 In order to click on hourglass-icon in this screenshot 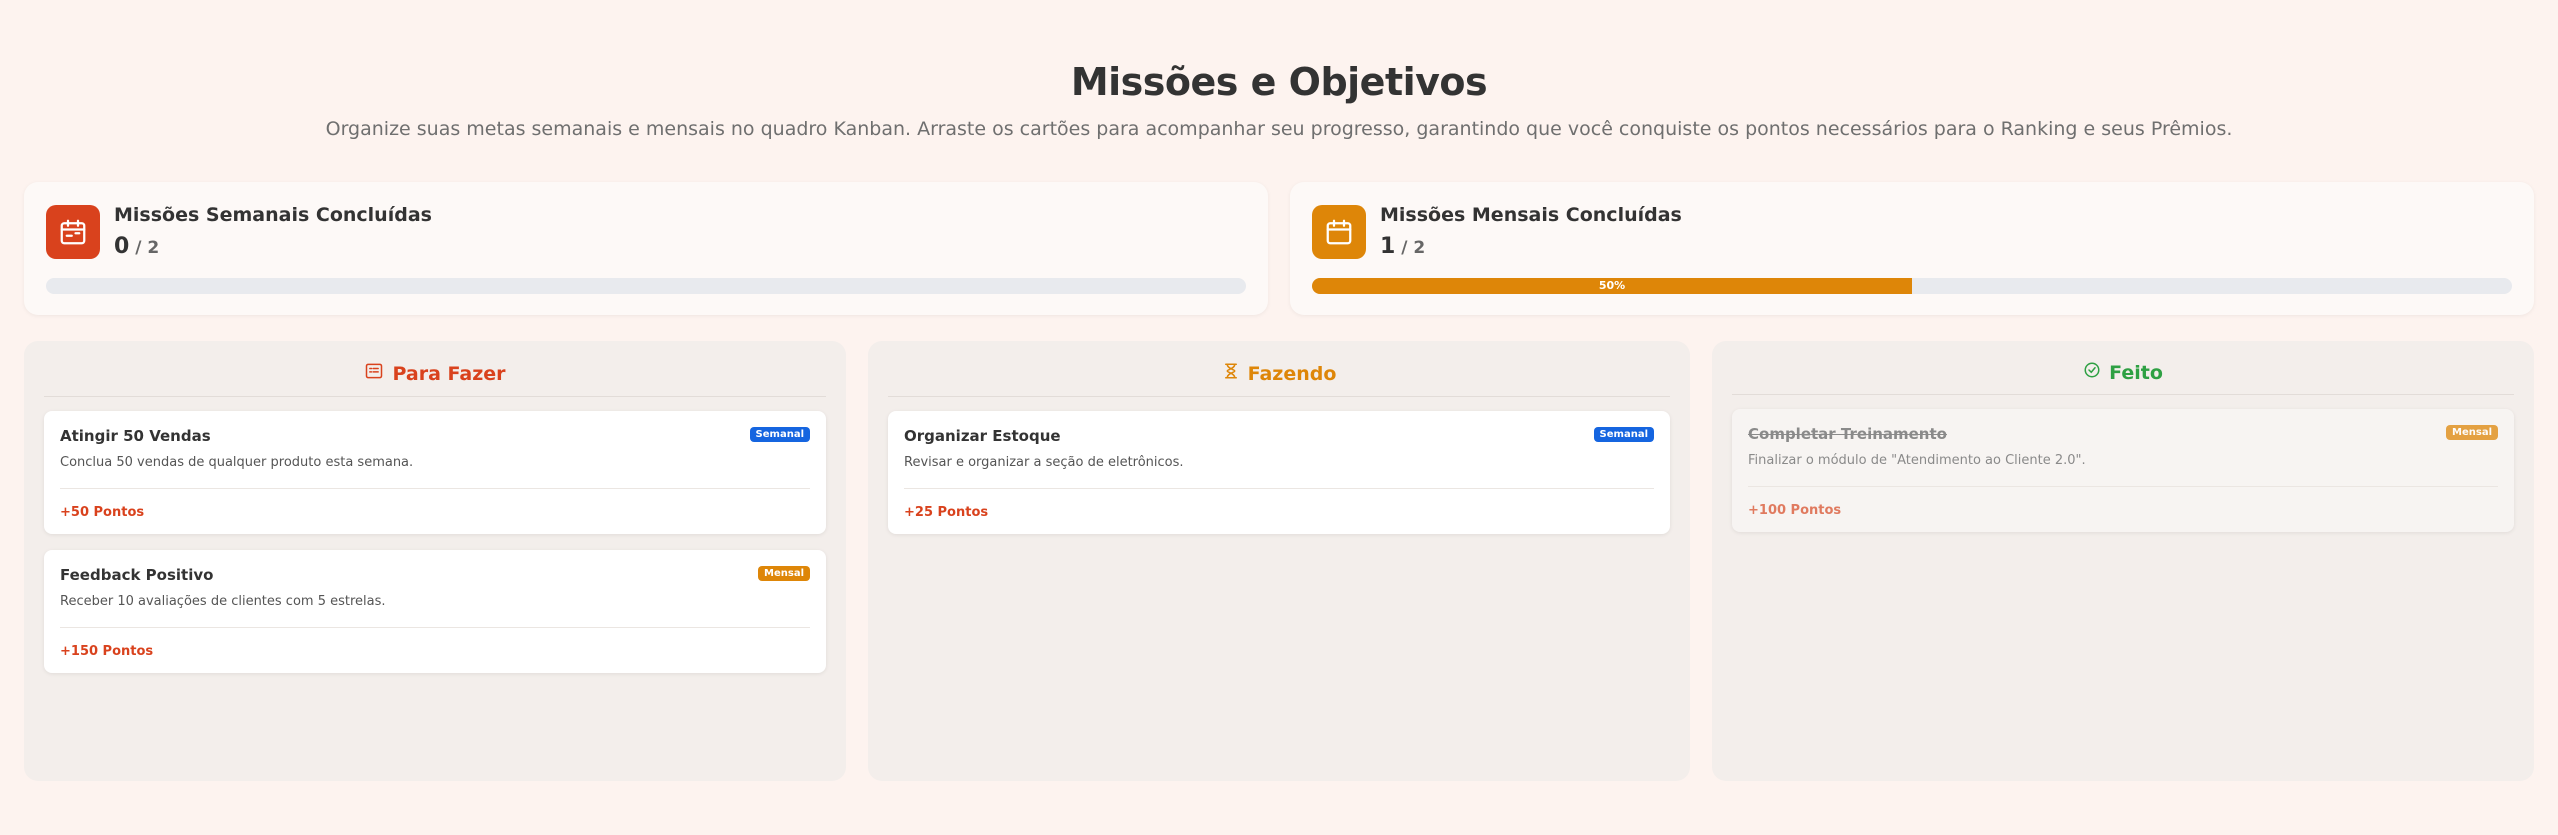, I will do `click(1231, 373)`.